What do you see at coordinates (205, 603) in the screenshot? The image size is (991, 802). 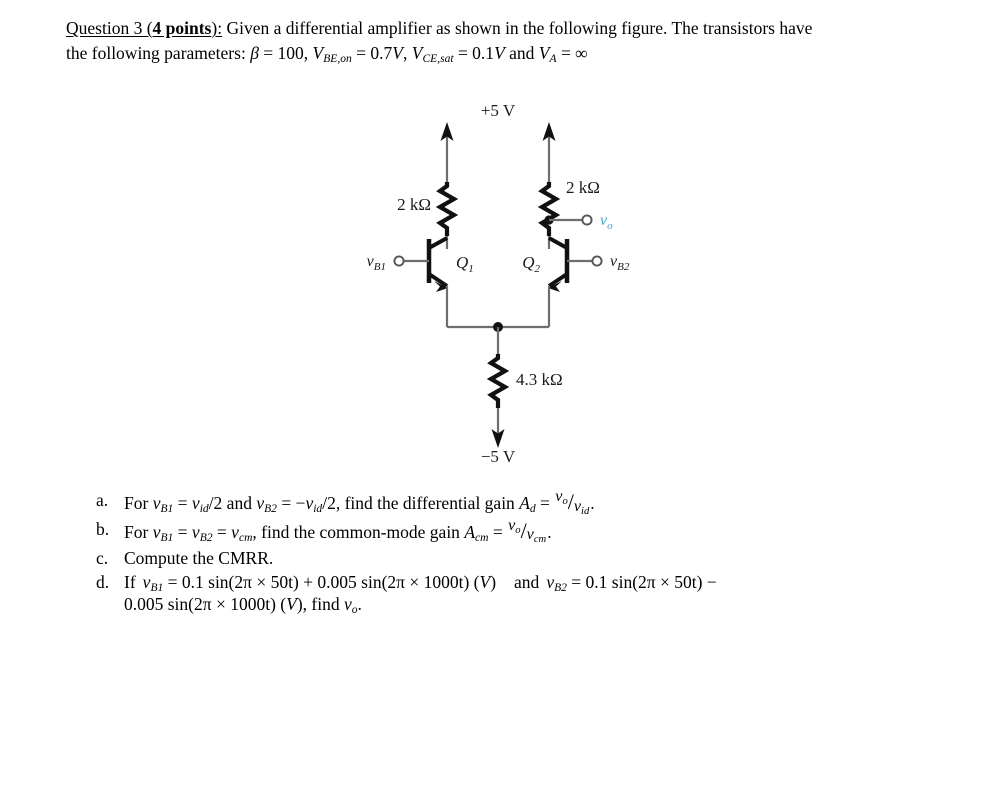 I see `part-d-t6: 0.005 sin(2π × 1000t) (` at bounding box center [205, 603].